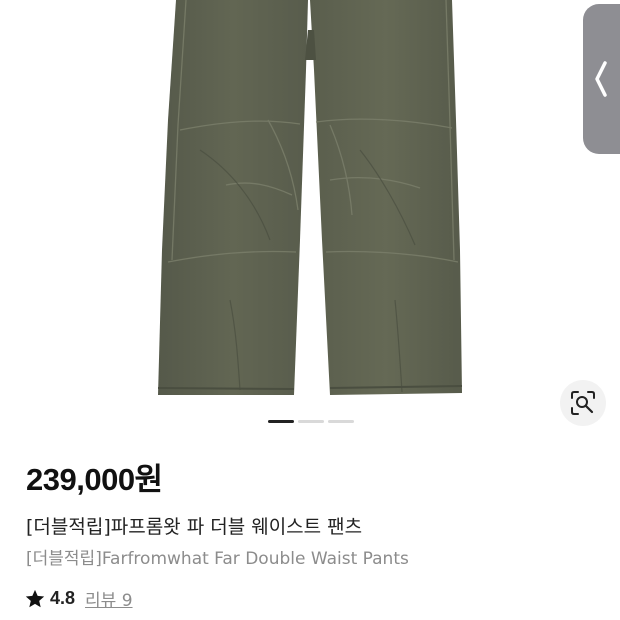  I want to click on review-link: 리뷰 9, so click(109, 598).